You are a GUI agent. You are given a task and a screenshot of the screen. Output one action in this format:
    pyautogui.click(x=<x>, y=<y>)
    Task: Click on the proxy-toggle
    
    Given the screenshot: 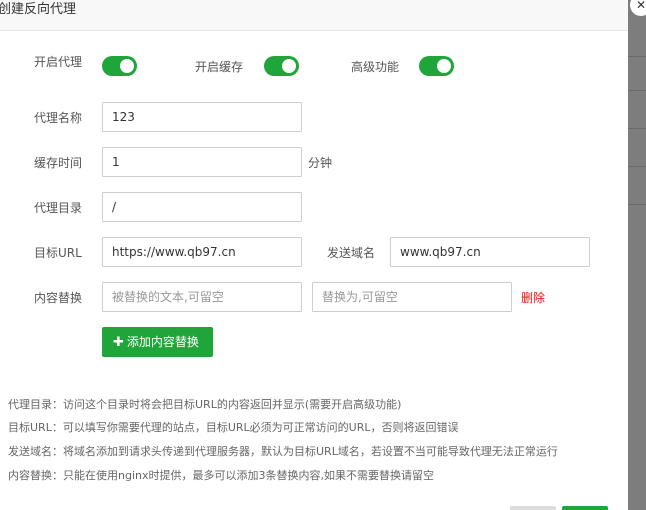 What is the action you would take?
    pyautogui.click(x=119, y=66)
    